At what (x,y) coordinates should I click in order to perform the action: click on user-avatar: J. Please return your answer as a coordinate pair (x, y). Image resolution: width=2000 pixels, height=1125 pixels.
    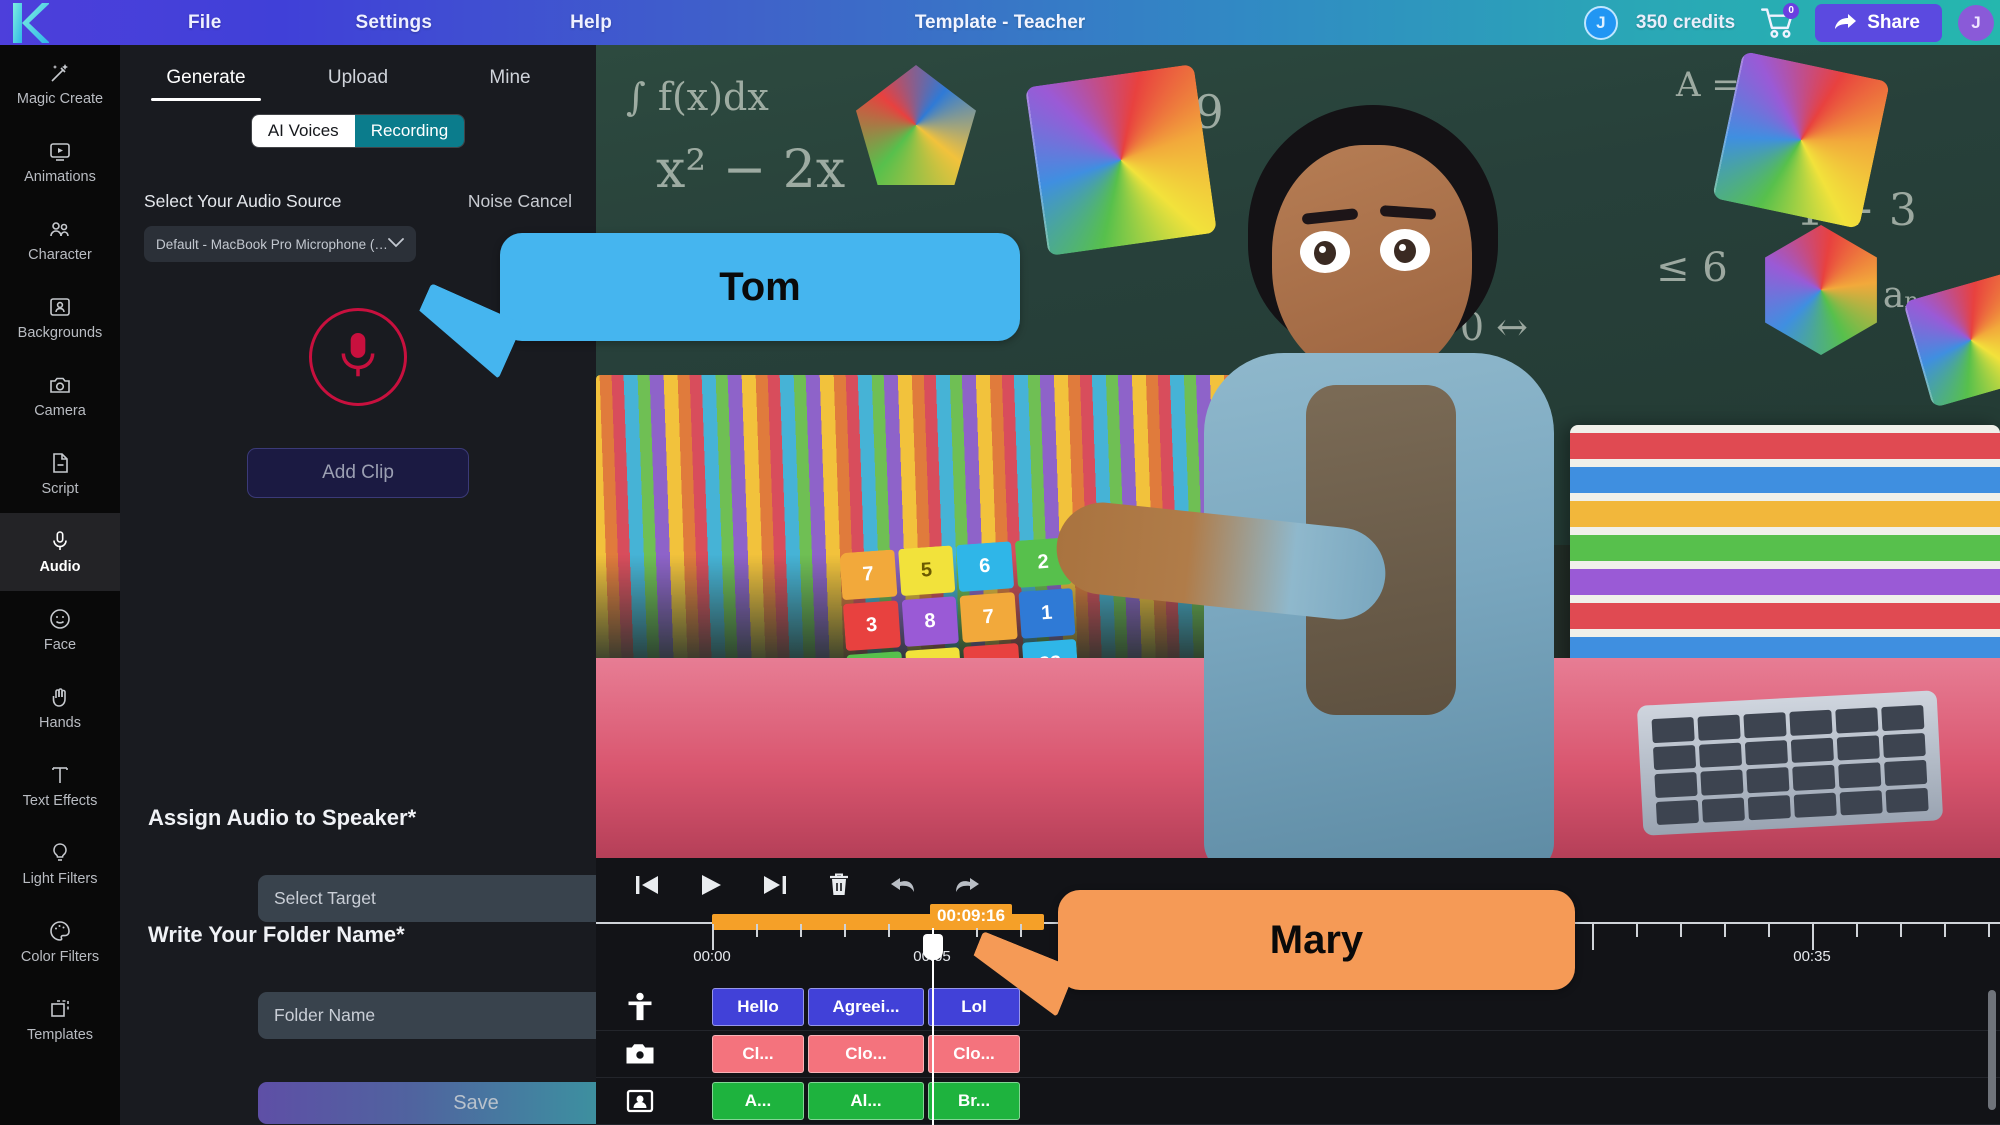
    Looking at the image, I should click on (1600, 22).